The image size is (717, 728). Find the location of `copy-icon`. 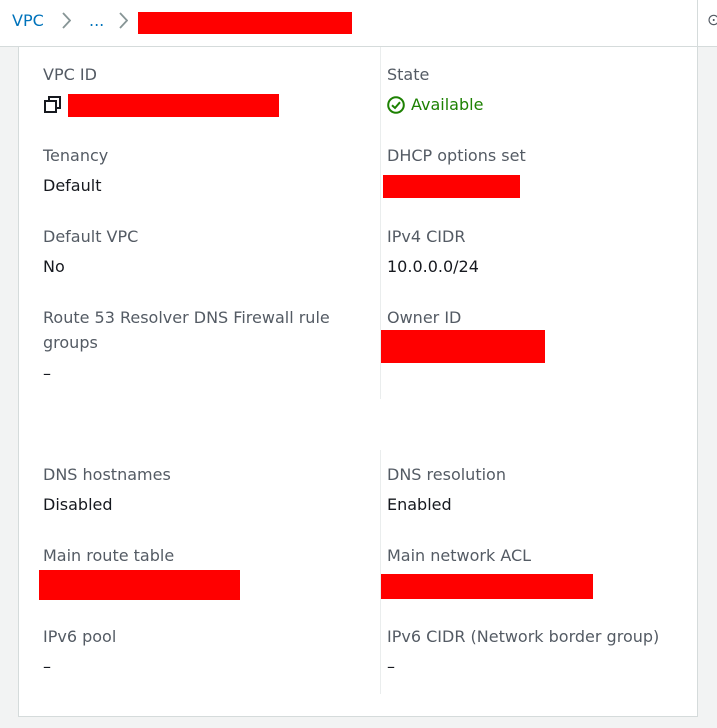

copy-icon is located at coordinates (53, 105).